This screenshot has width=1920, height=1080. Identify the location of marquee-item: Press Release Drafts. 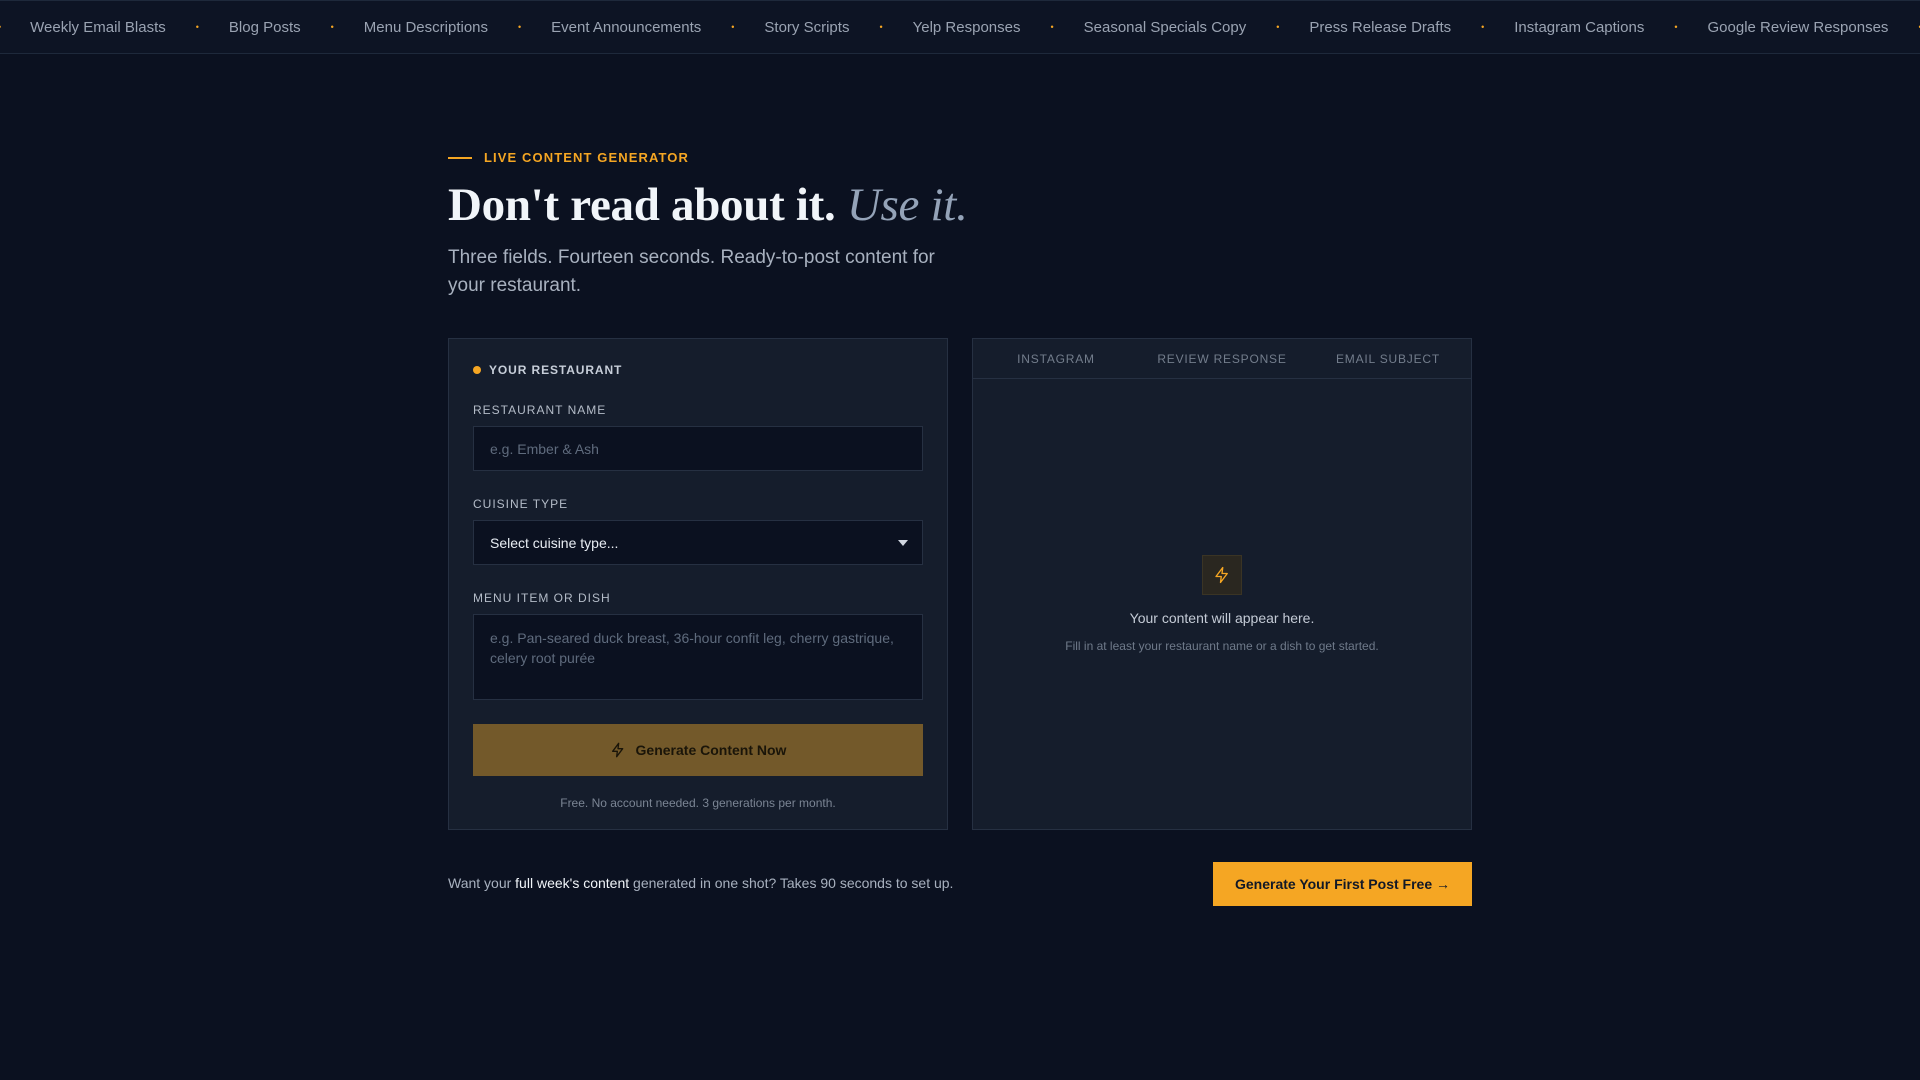
(1380, 27).